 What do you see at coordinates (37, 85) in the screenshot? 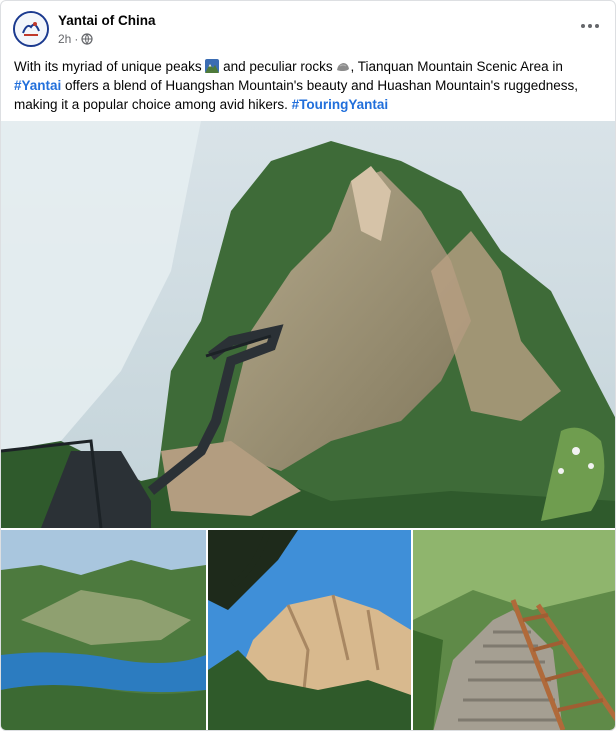
I see `hashtag-yantai-link: #Yantai` at bounding box center [37, 85].